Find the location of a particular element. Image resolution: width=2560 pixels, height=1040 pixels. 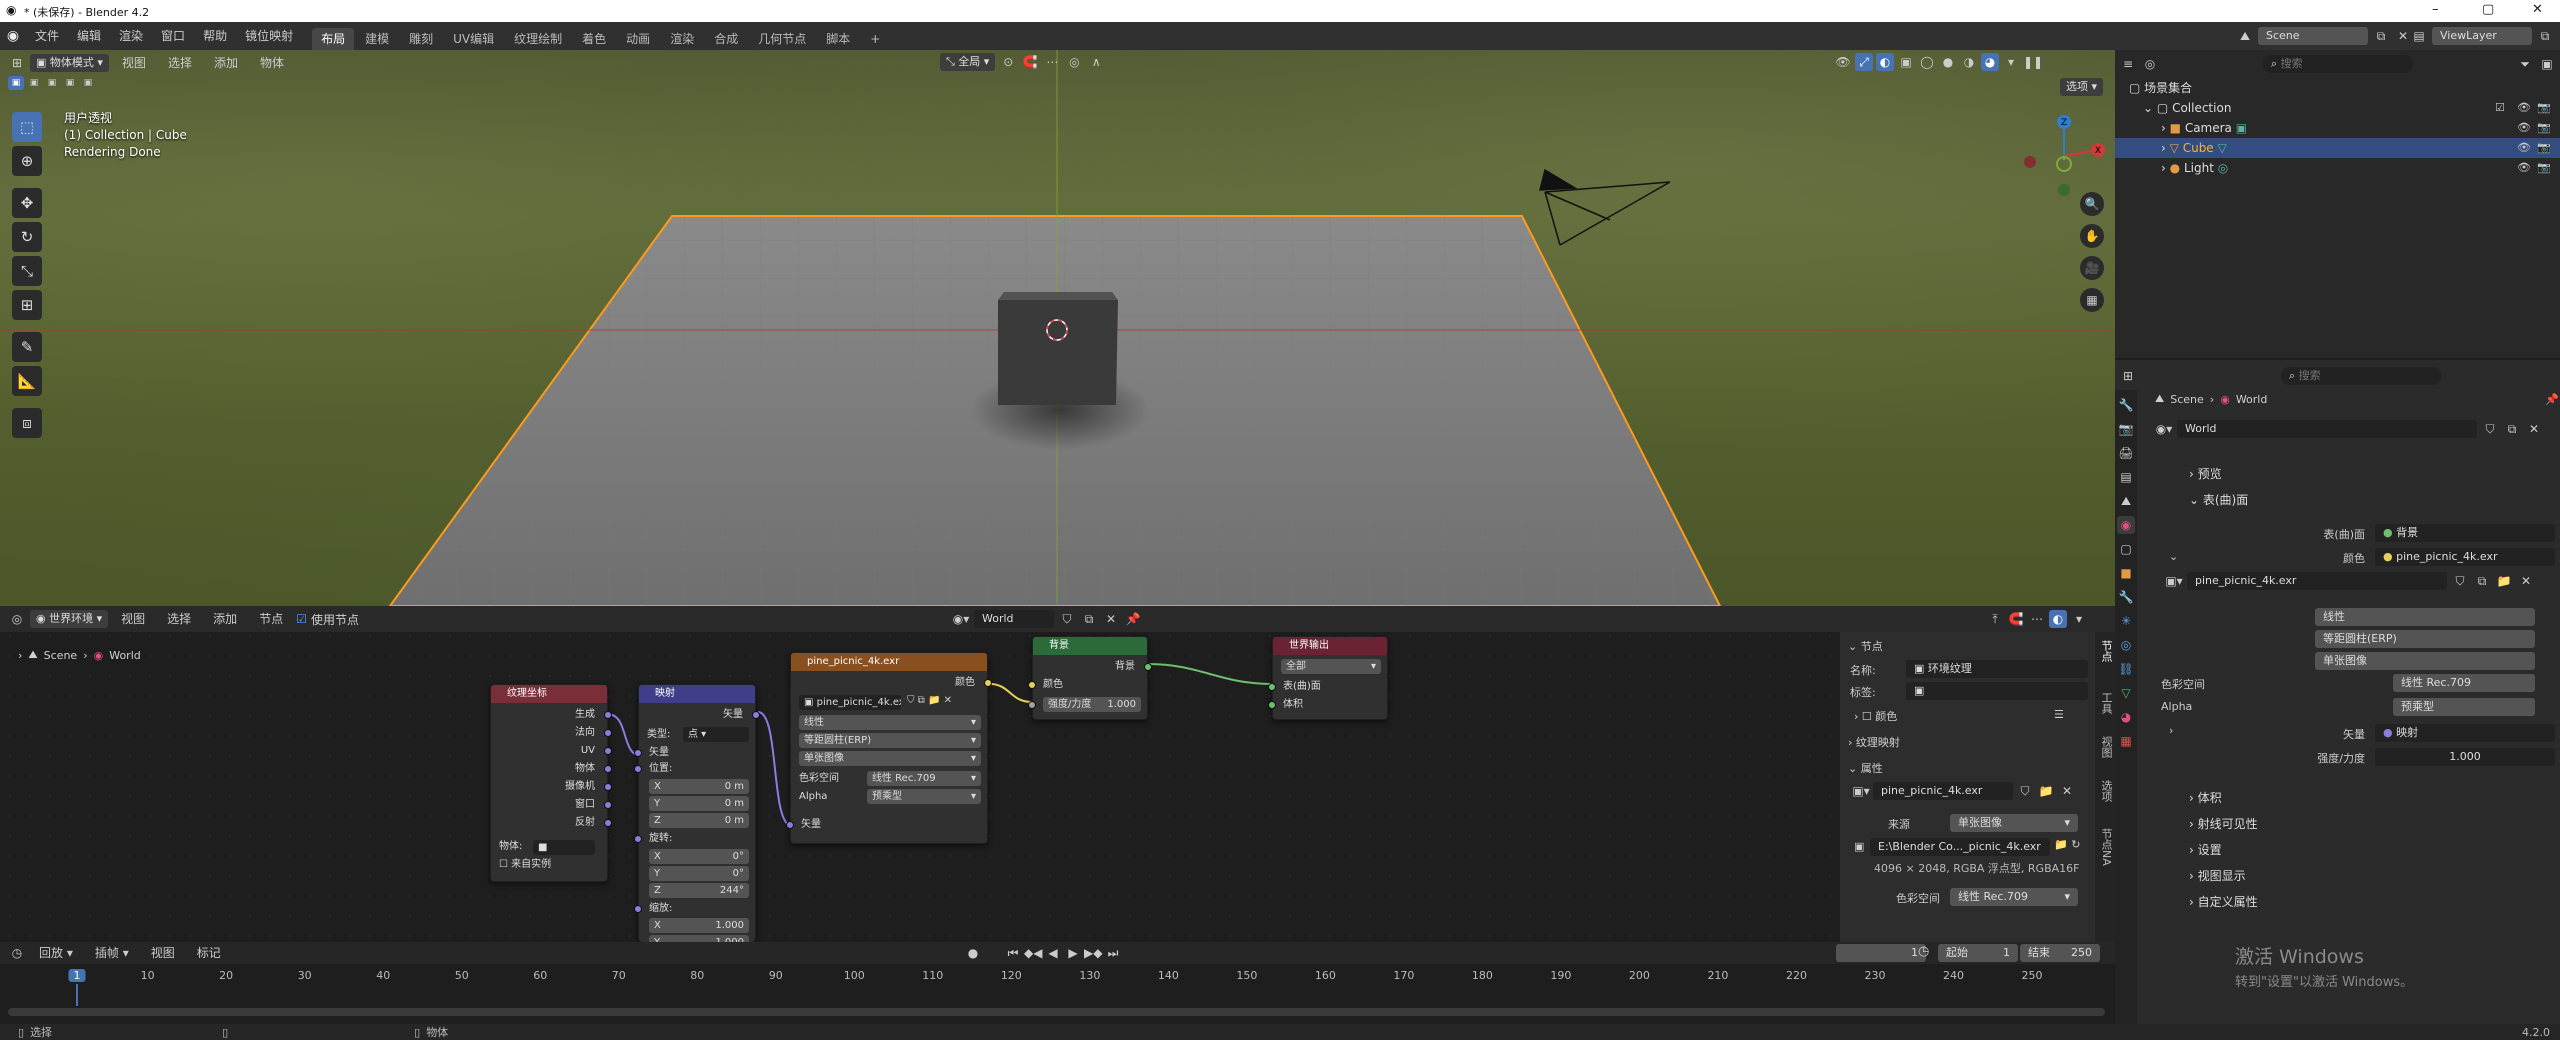

env-image-buttons-icon: ⛉ ⧉ 📁 ✕ is located at coordinates (929, 700).